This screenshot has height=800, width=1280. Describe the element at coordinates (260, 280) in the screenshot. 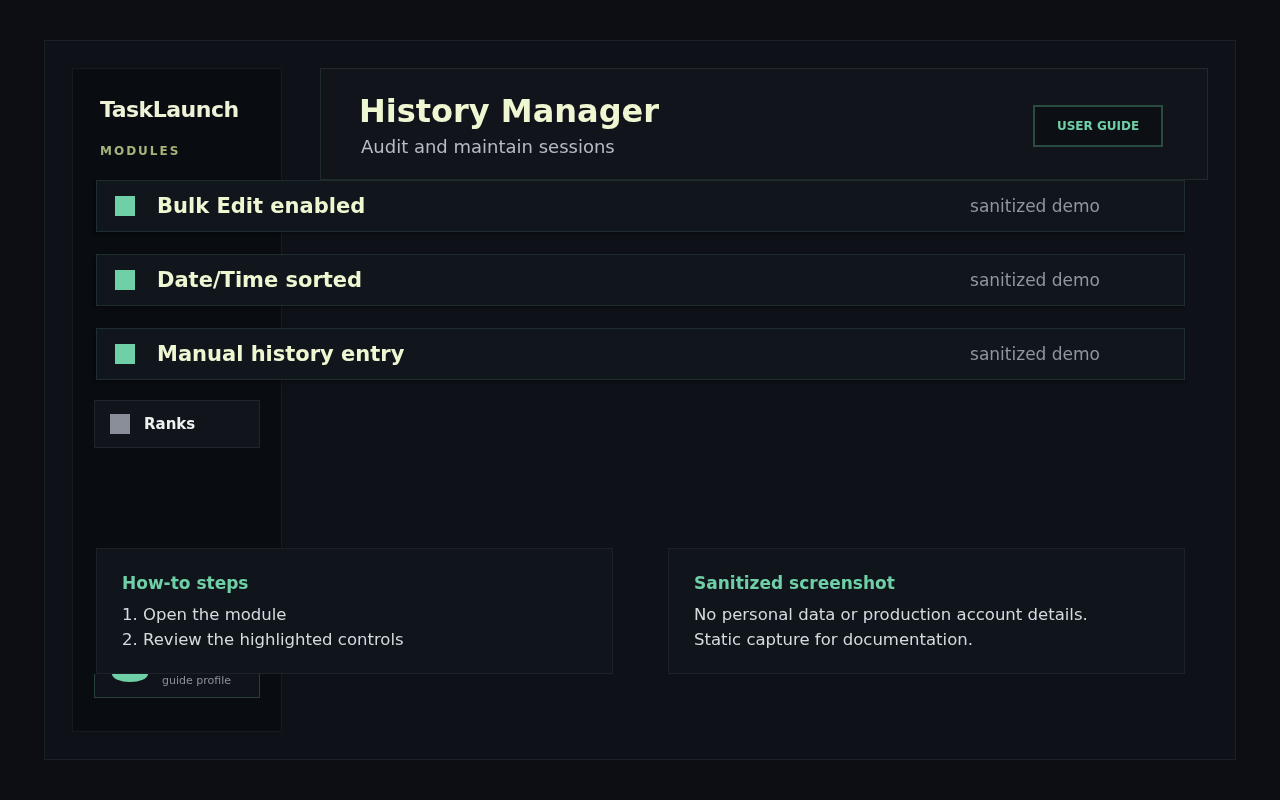

I see `feature-label: Date/Time sorted` at that location.